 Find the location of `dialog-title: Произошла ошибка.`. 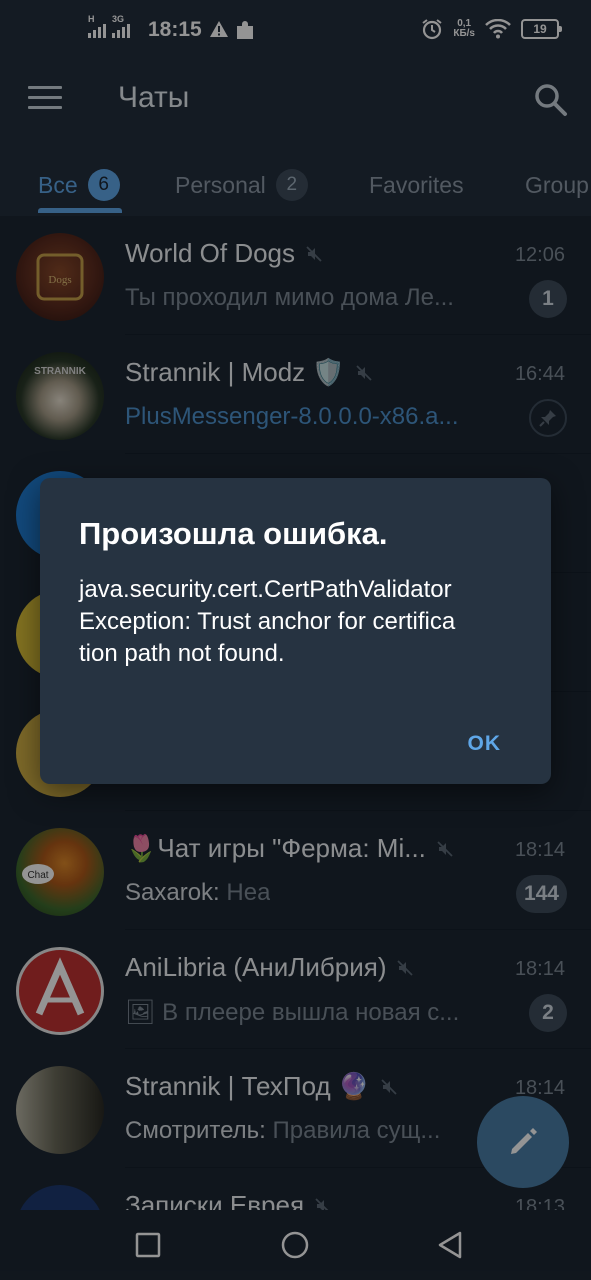

dialog-title: Произошла ошибка. is located at coordinates (233, 533).